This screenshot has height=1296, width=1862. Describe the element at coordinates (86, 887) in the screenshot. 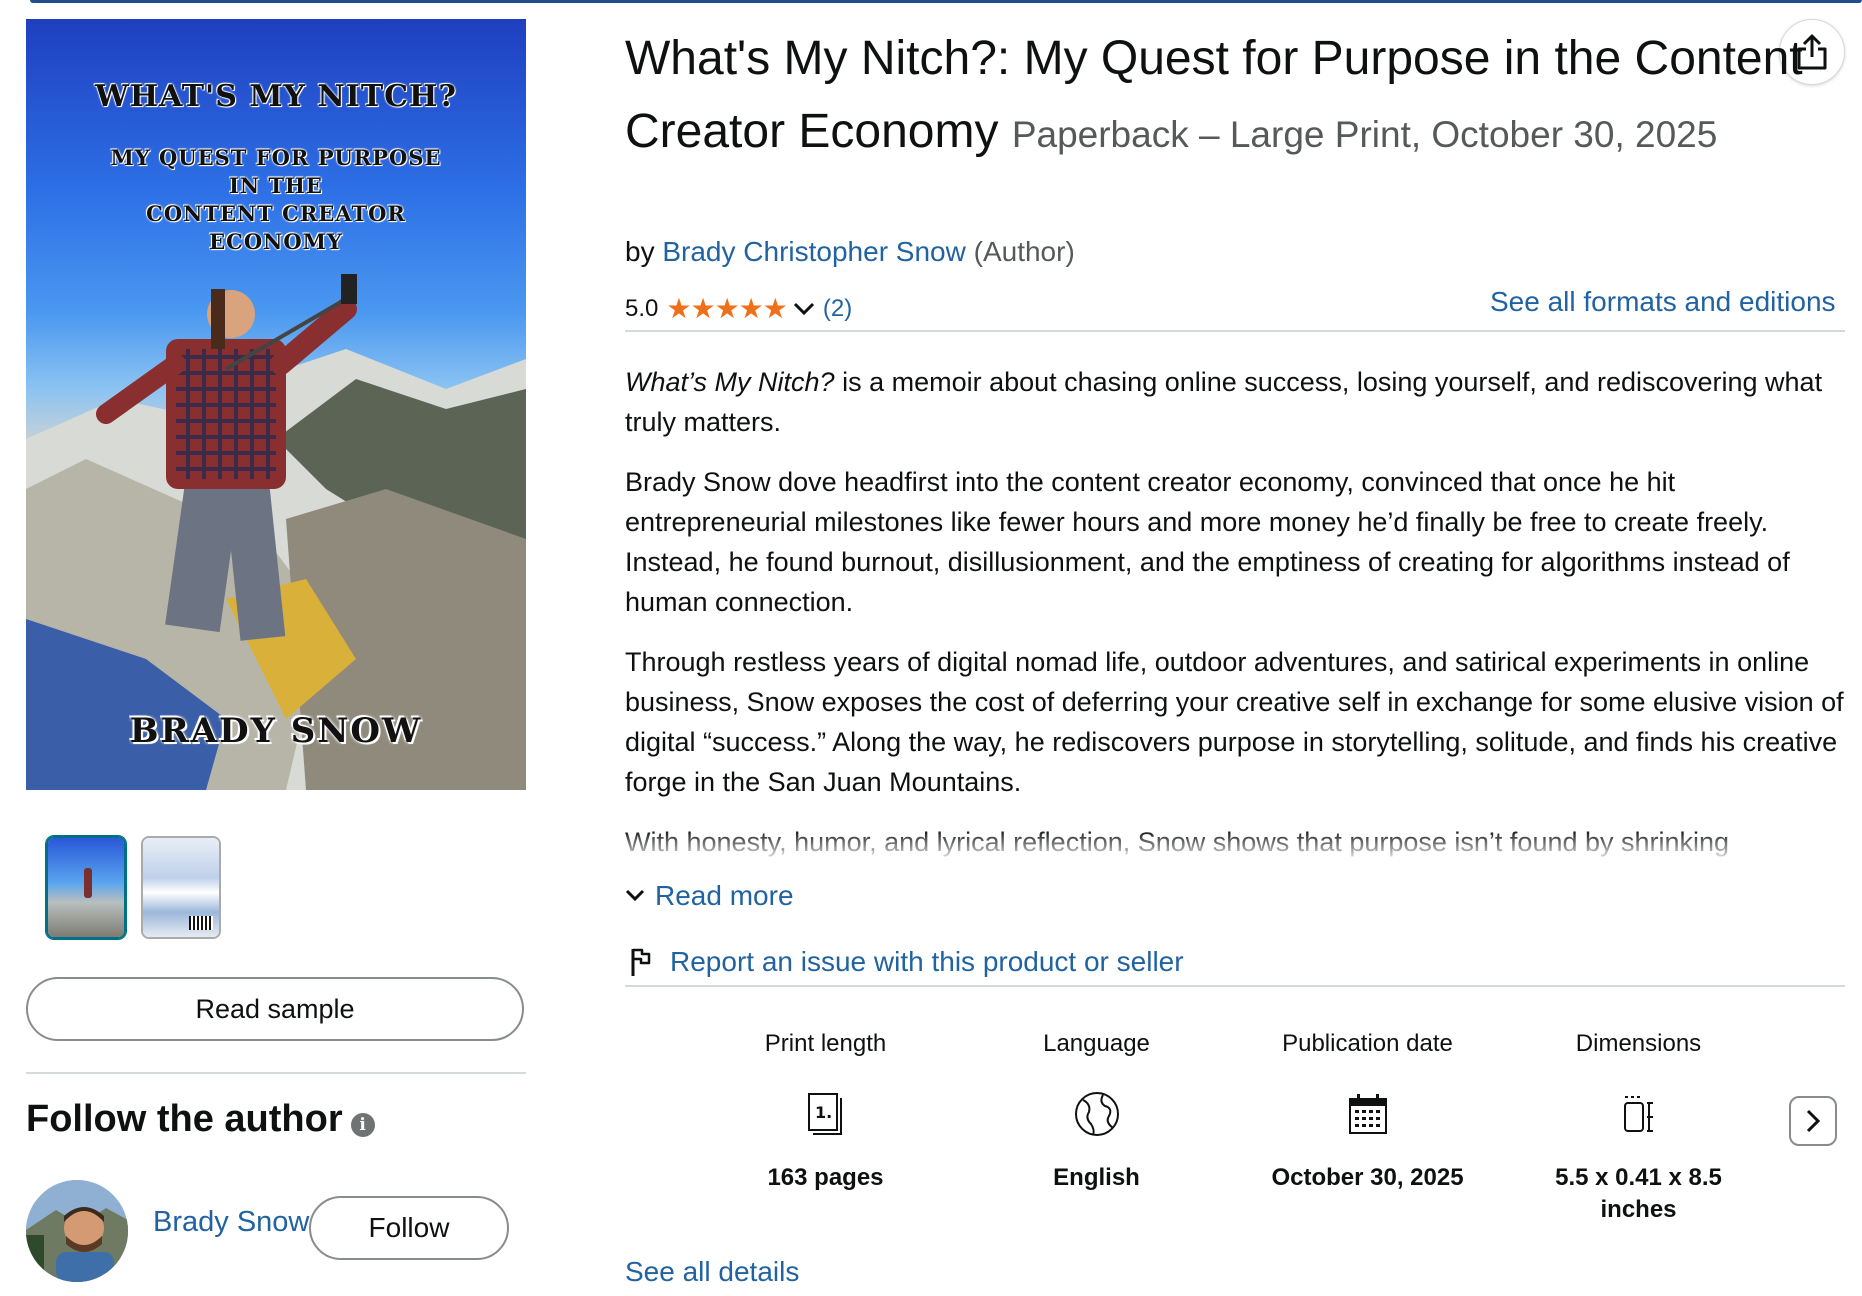

I see `thumbnail-front-cover` at that location.